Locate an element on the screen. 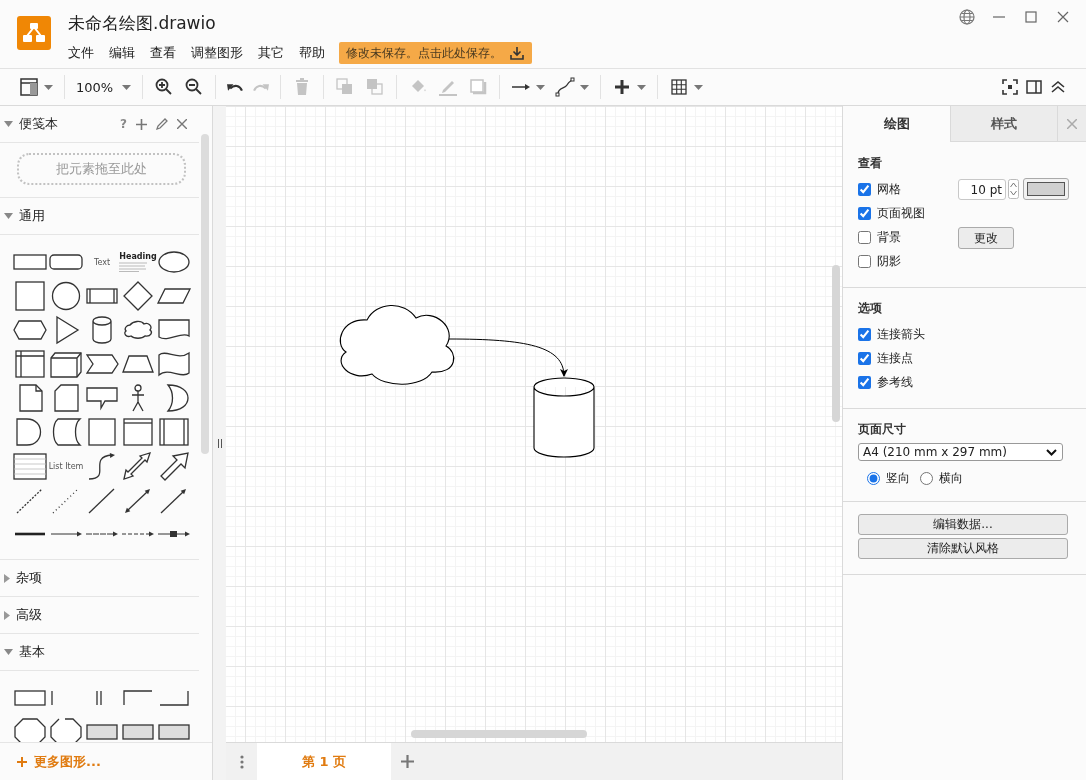  horizontal-scrollbar is located at coordinates (499, 734).